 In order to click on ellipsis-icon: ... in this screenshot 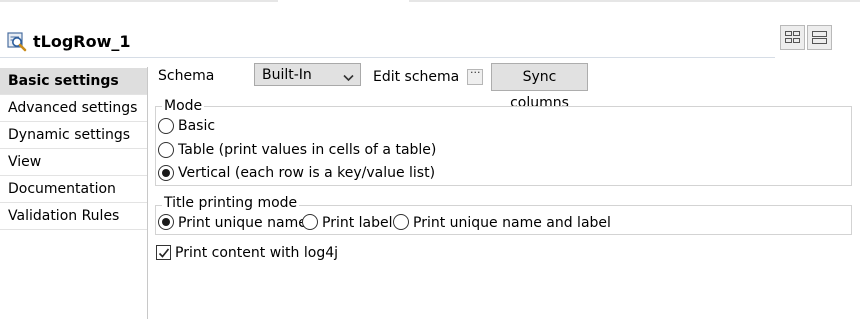, I will do `click(475, 69)`.